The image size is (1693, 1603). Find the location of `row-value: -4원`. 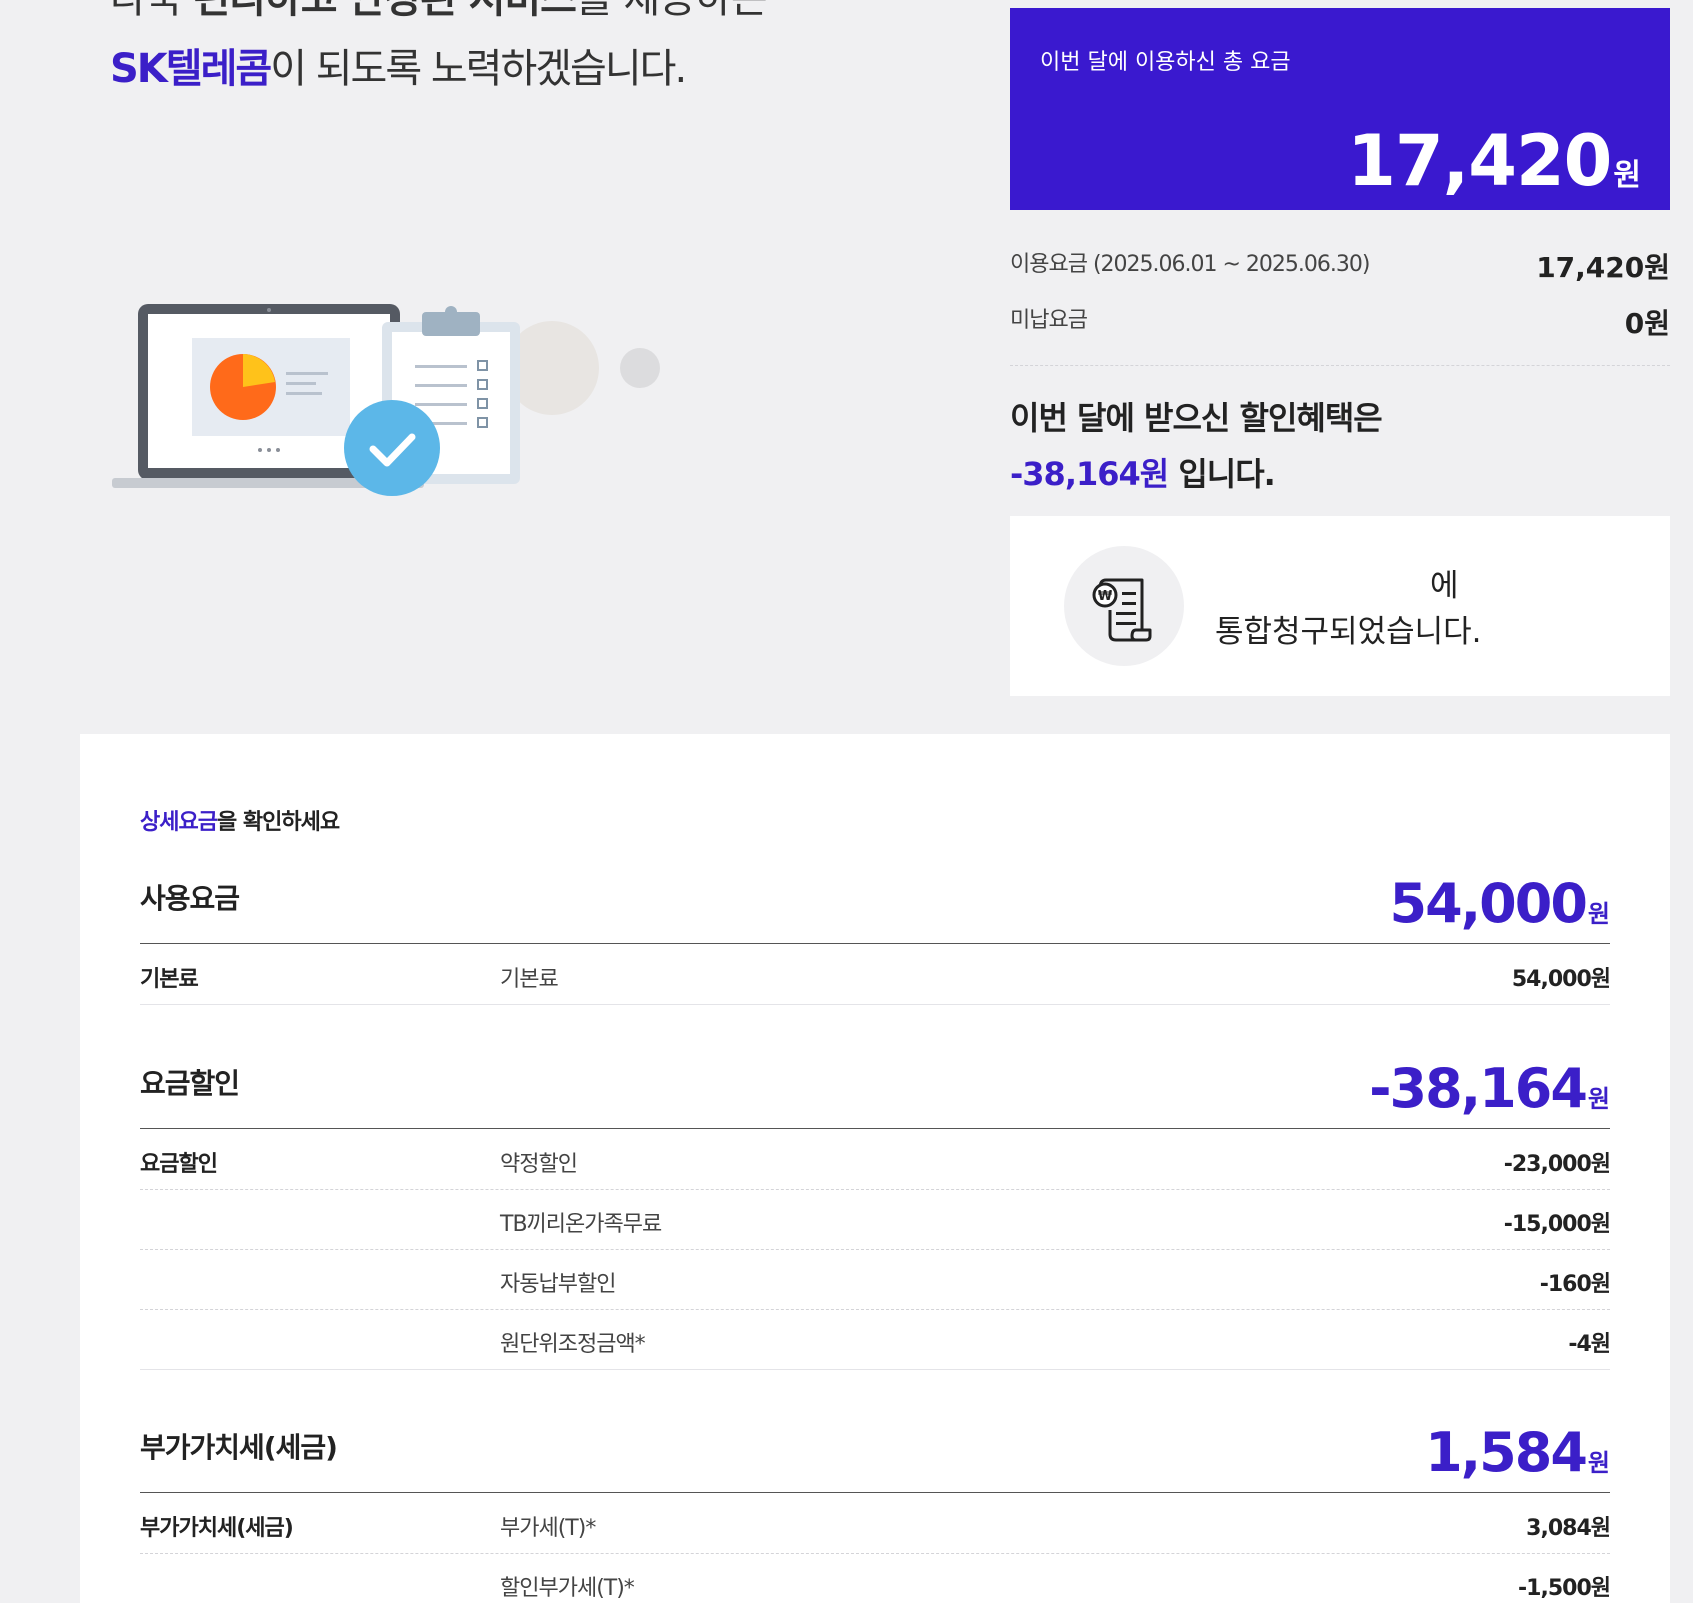

row-value: -4원 is located at coordinates (1589, 1344).